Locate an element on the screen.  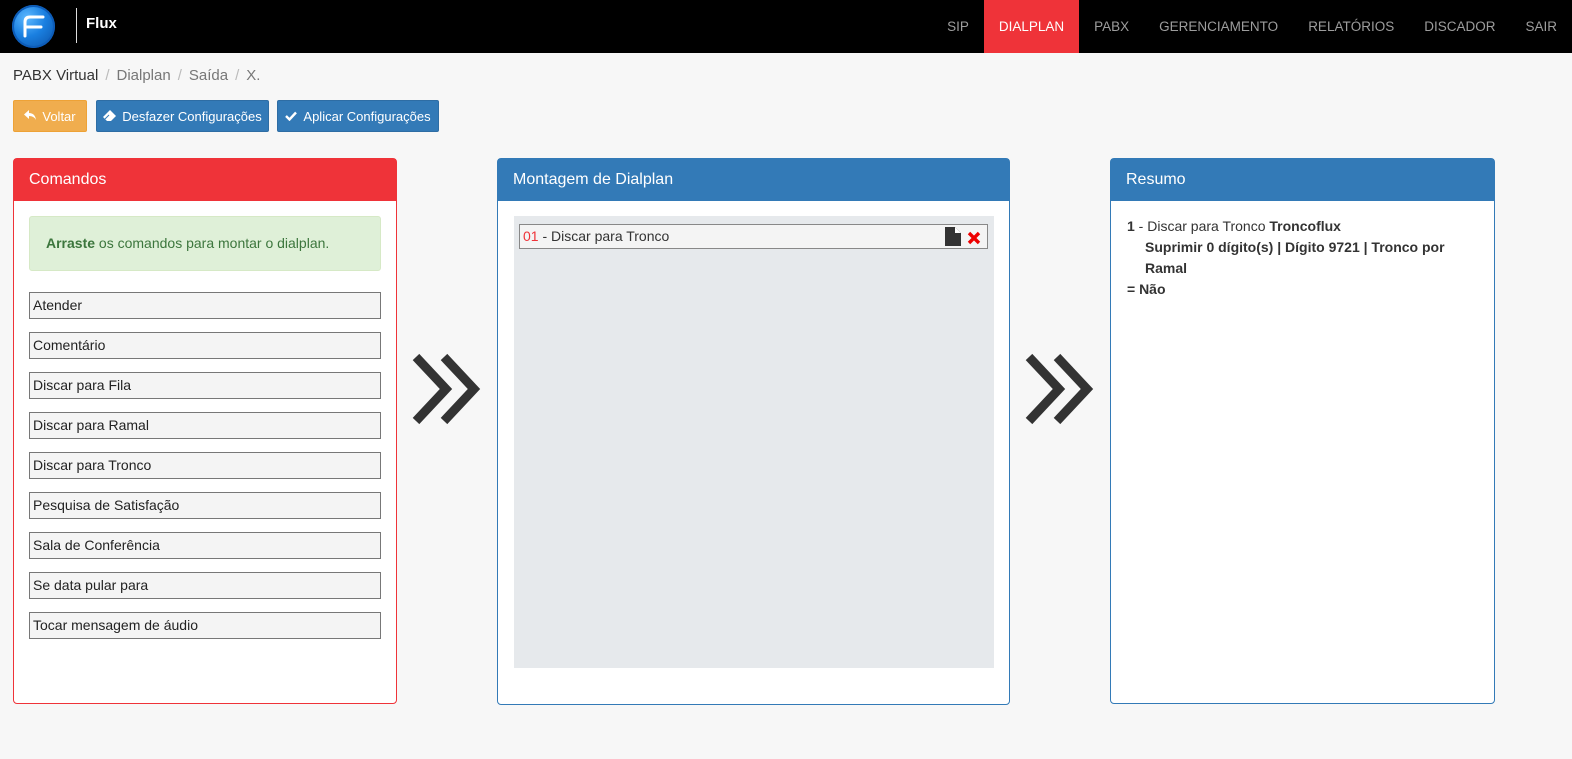
apply-config-button: Aplicar Configurações is located at coordinates (358, 116).